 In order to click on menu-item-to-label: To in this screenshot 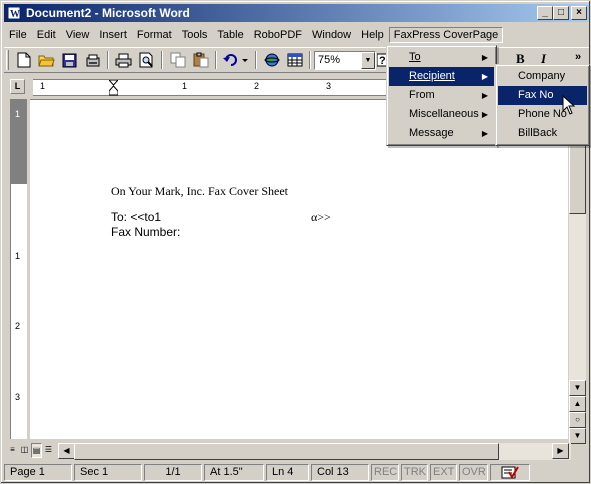, I will do `click(415, 57)`.